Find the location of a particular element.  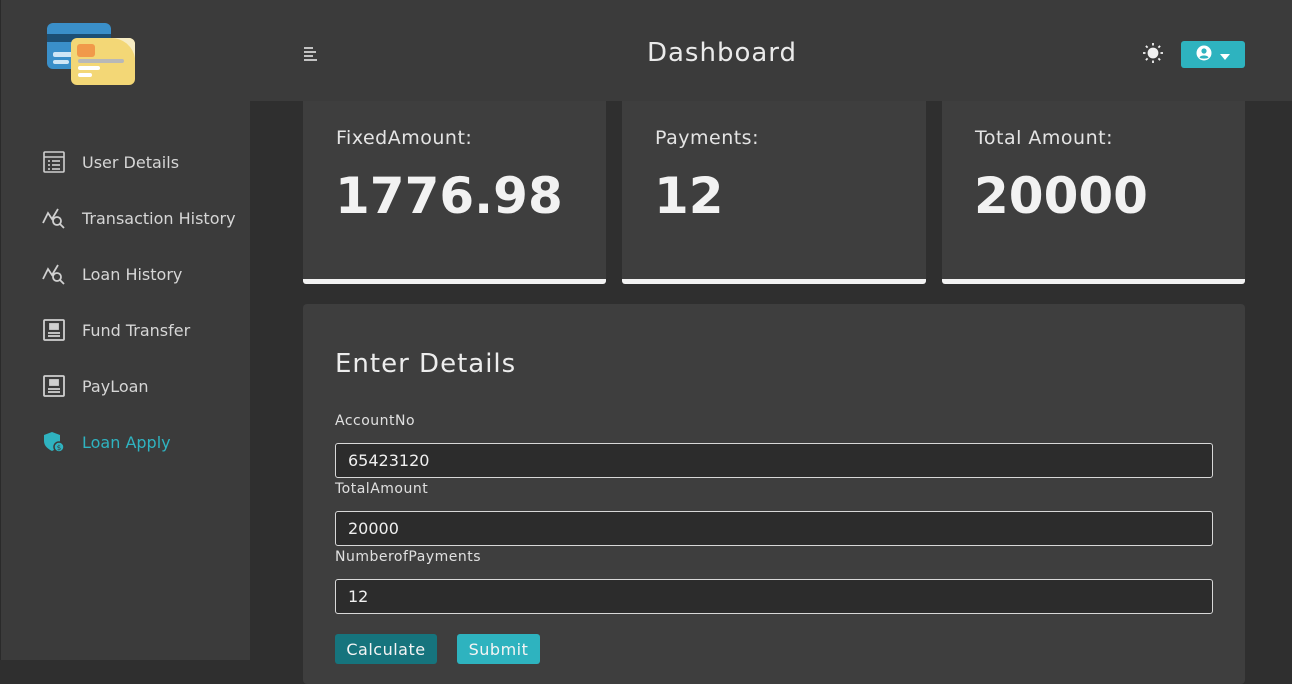

sidebar-item-loan-apply: $ Loan Apply is located at coordinates (126, 442).